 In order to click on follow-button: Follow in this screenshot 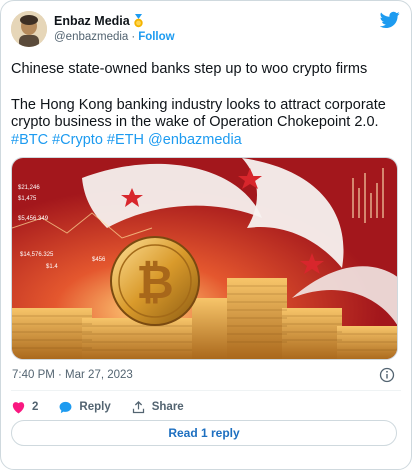, I will do `click(156, 37)`.